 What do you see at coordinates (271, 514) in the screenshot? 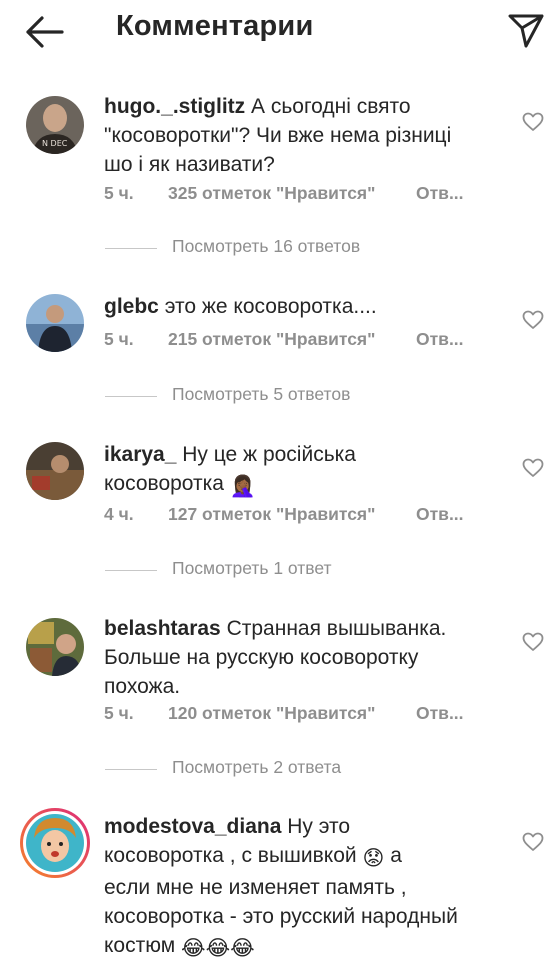
I see `like-count: 127 отметок "Нравится"` at bounding box center [271, 514].